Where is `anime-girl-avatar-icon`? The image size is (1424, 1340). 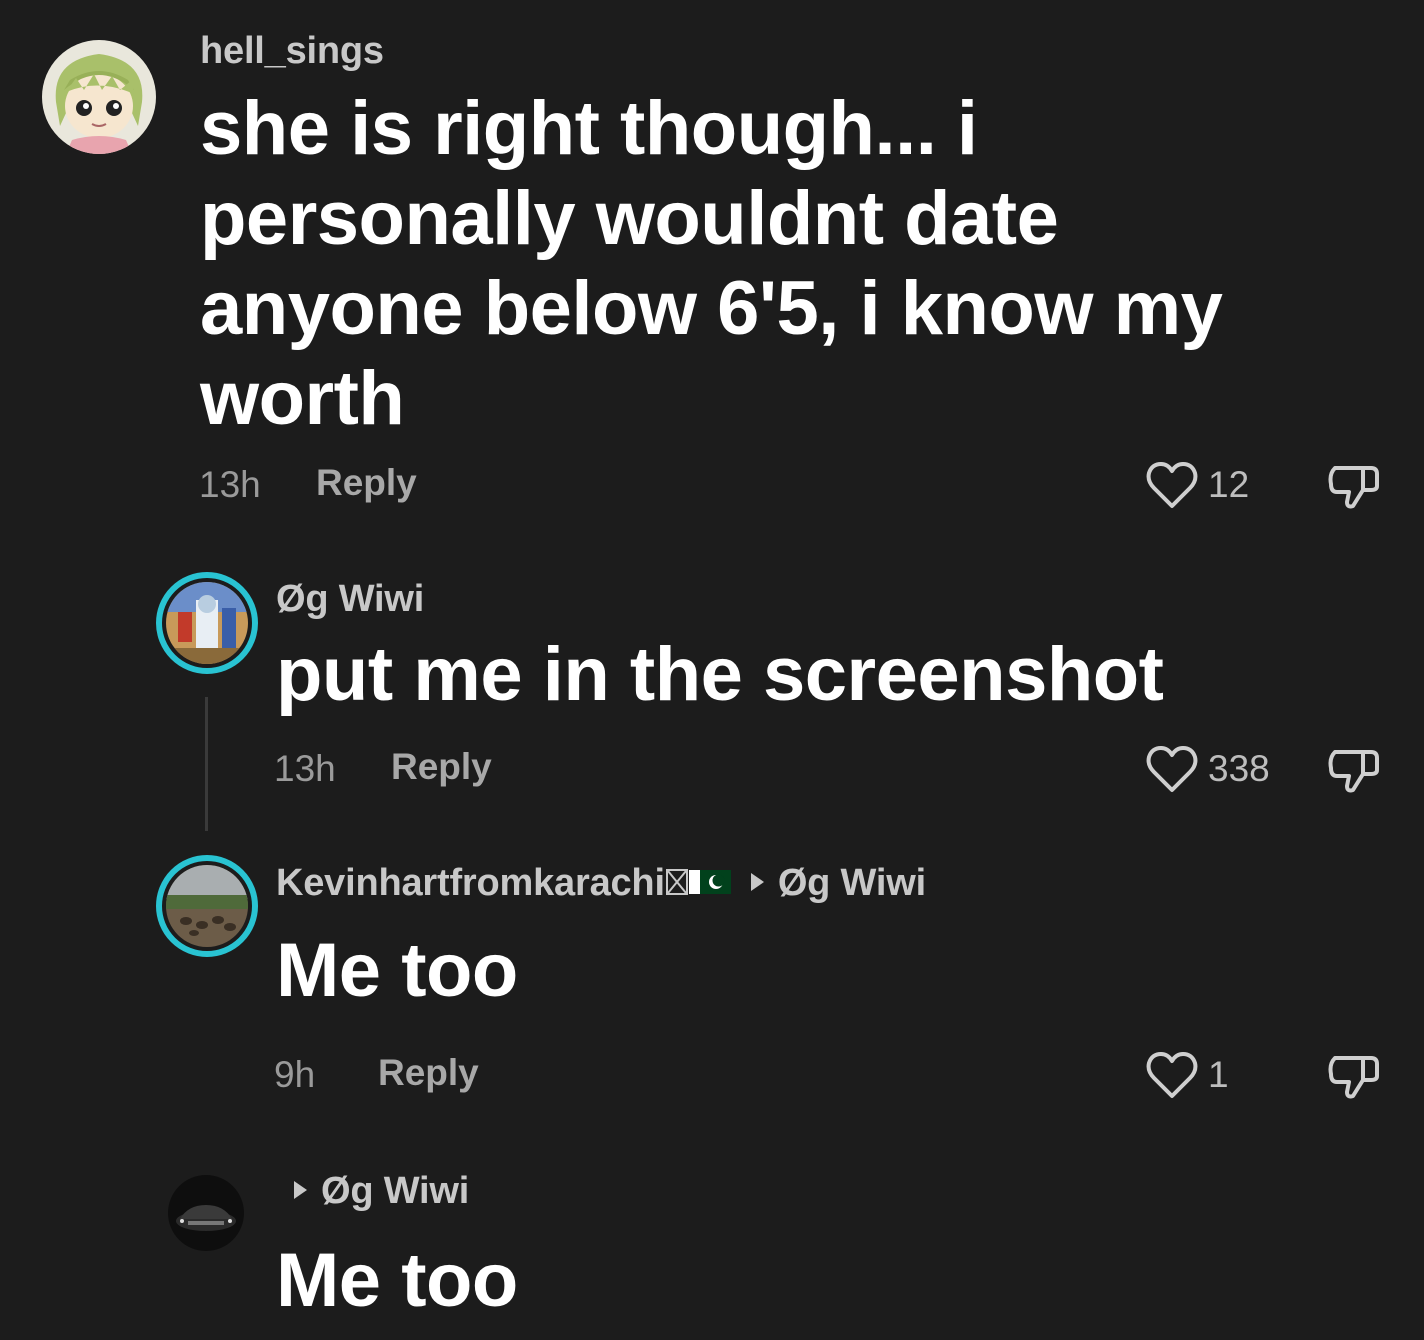
anime-girl-avatar-icon is located at coordinates (99, 97).